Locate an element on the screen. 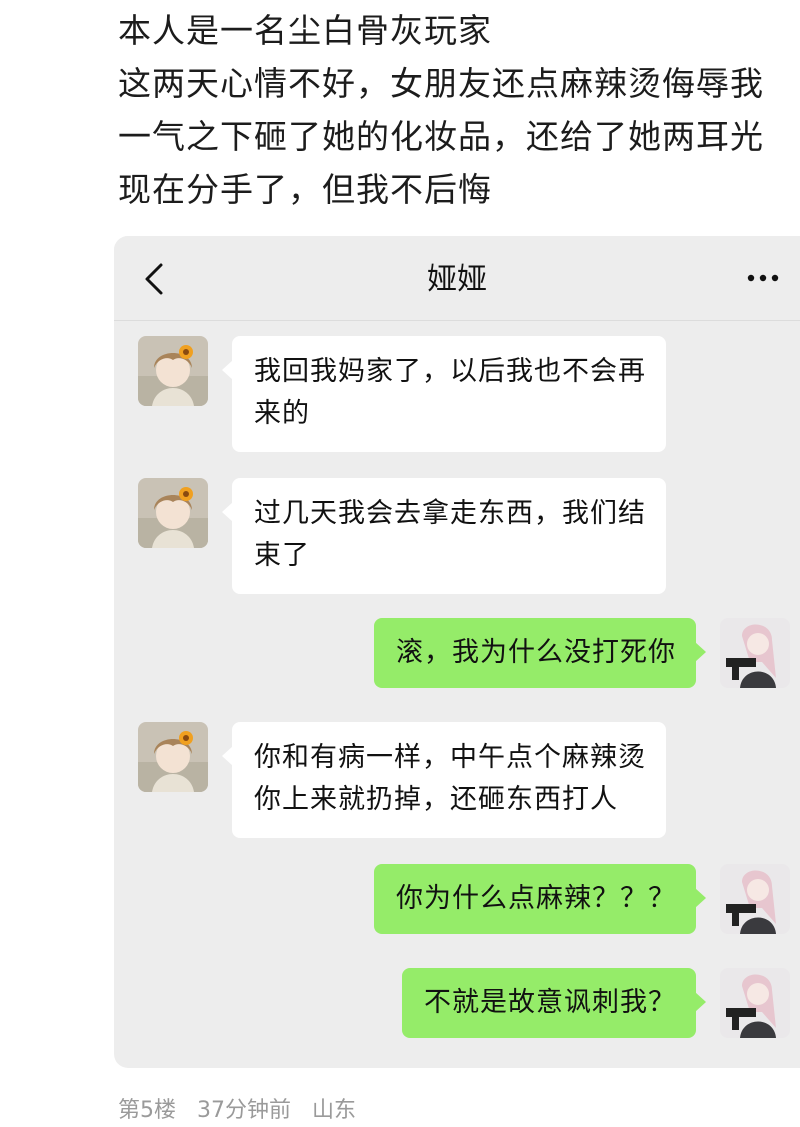  message-text: 不就是故意讽刺我？ is located at coordinates (550, 1002).